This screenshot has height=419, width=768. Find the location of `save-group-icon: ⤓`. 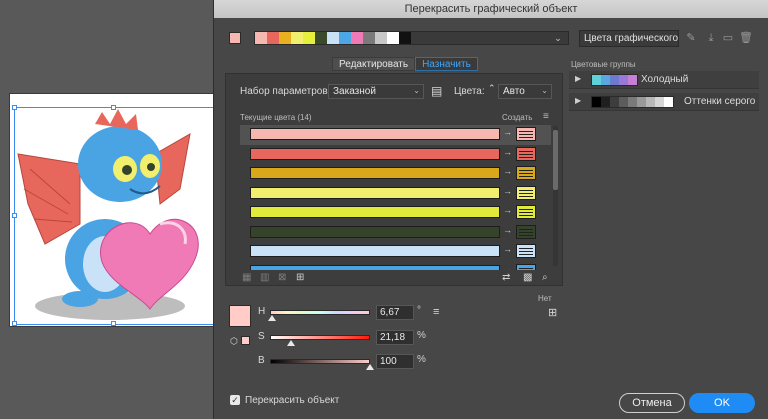

save-group-icon: ⤓ is located at coordinates (711, 38).